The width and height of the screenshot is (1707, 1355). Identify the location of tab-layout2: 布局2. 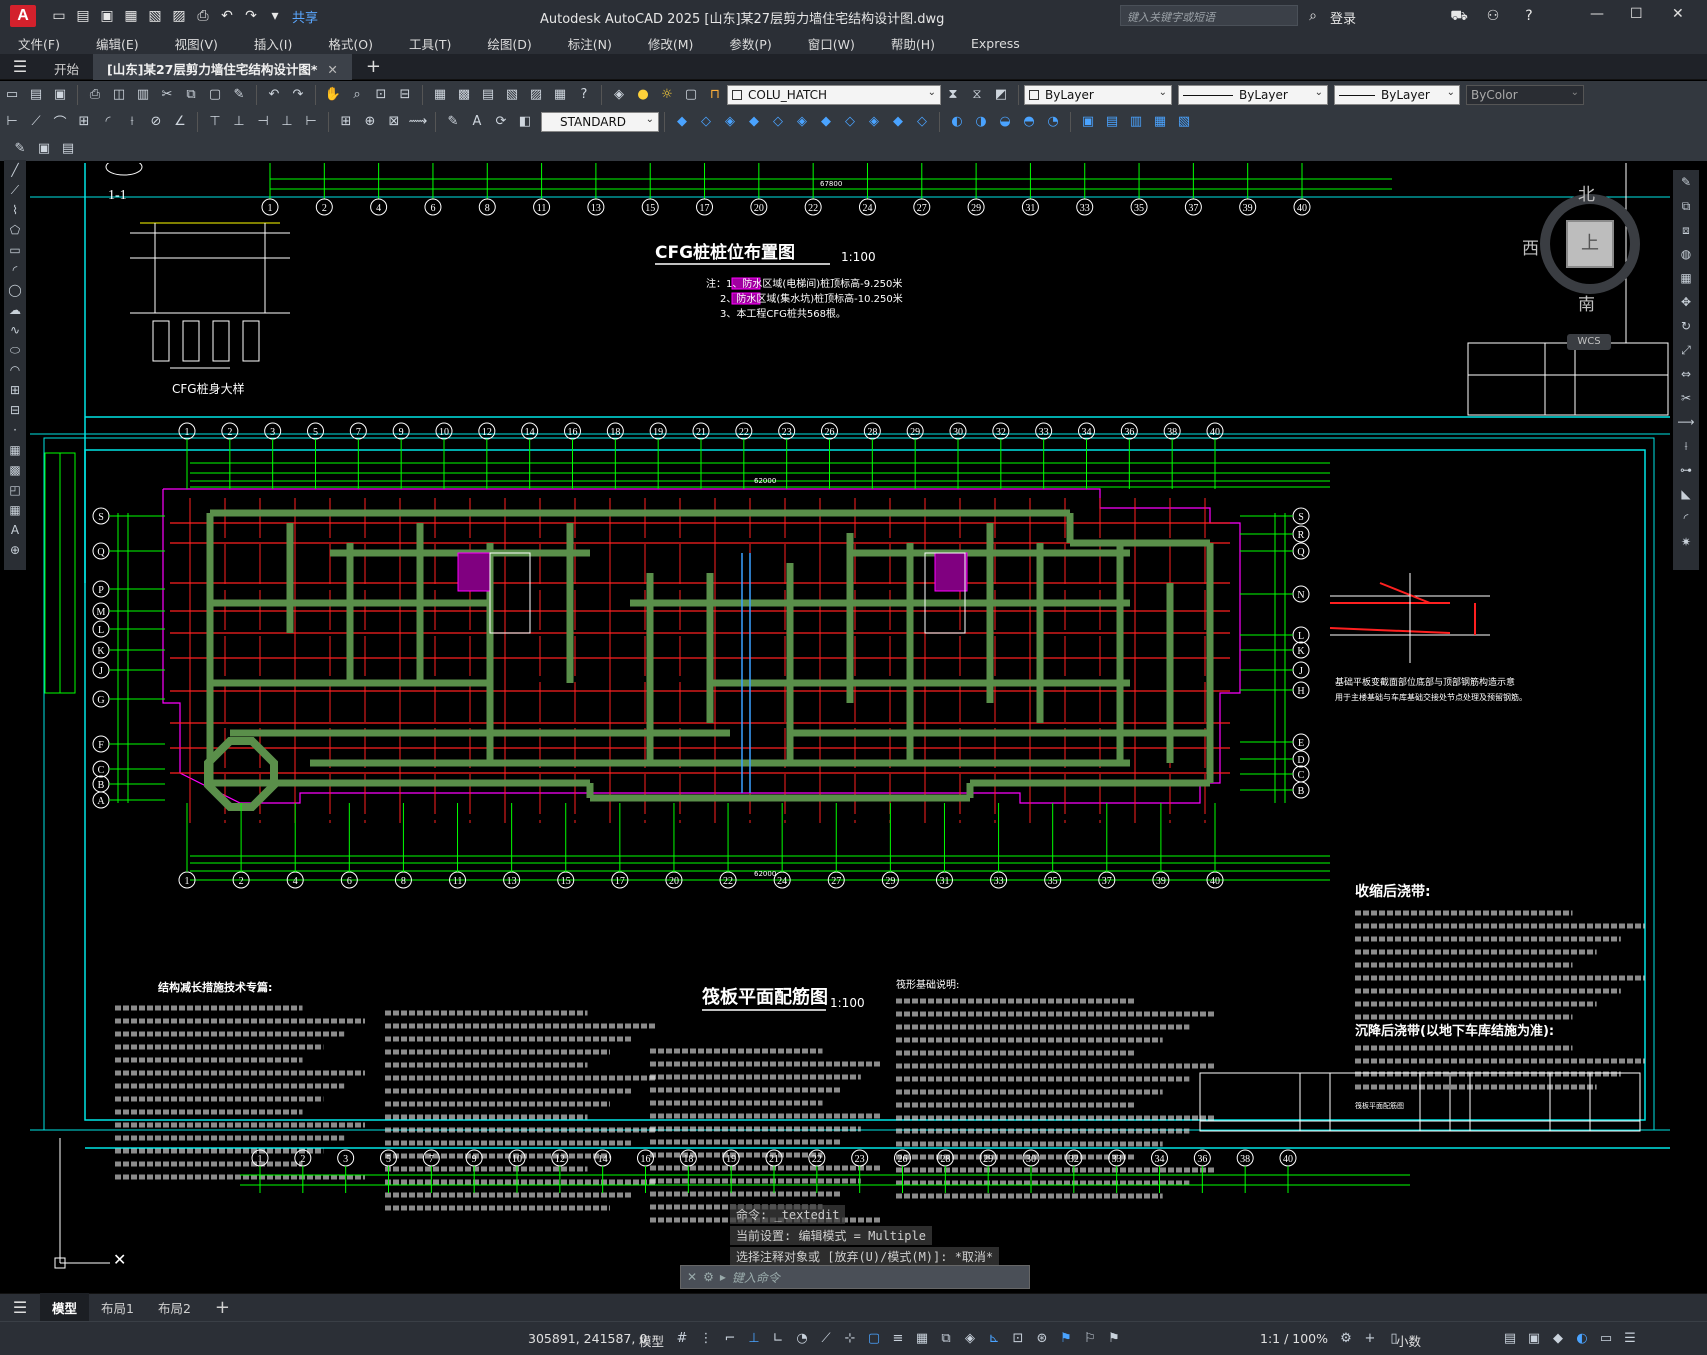
(174, 1307).